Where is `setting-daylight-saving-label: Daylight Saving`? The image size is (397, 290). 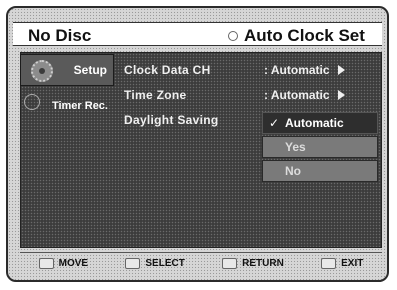 setting-daylight-saving-label: Daylight Saving is located at coordinates (171, 120).